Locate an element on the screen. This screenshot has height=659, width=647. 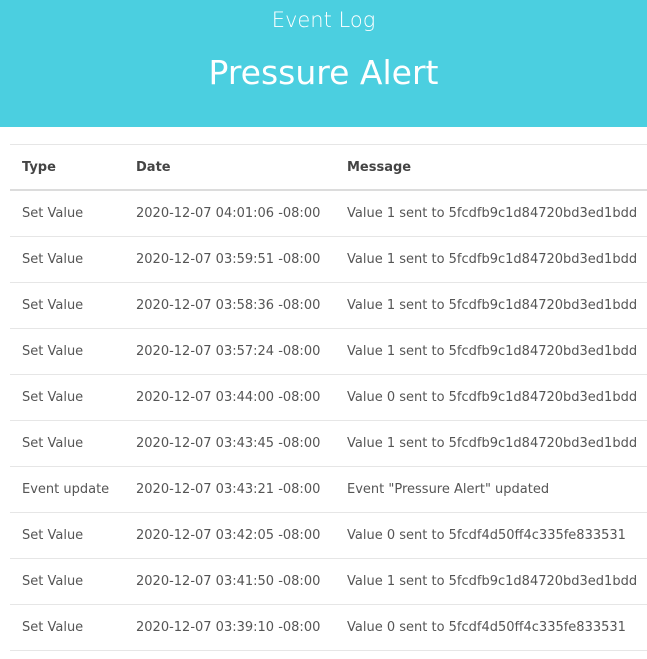
cell-date: 2020-12-07 03:44:00 -08:00 is located at coordinates (228, 397).